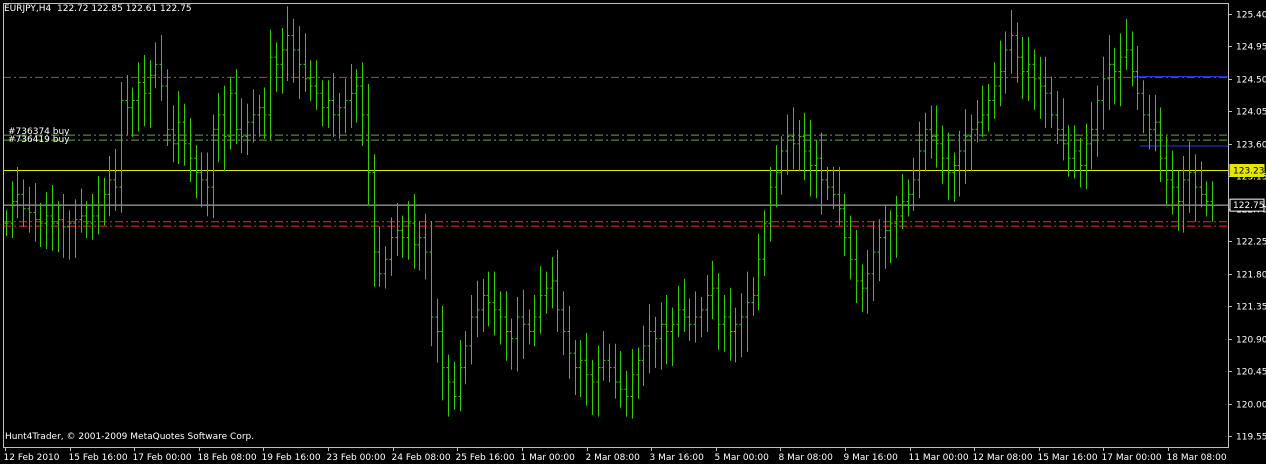 This screenshot has height=464, width=1266. What do you see at coordinates (1251, 81) in the screenshot?
I see `y-tick-label: 124.50` at bounding box center [1251, 81].